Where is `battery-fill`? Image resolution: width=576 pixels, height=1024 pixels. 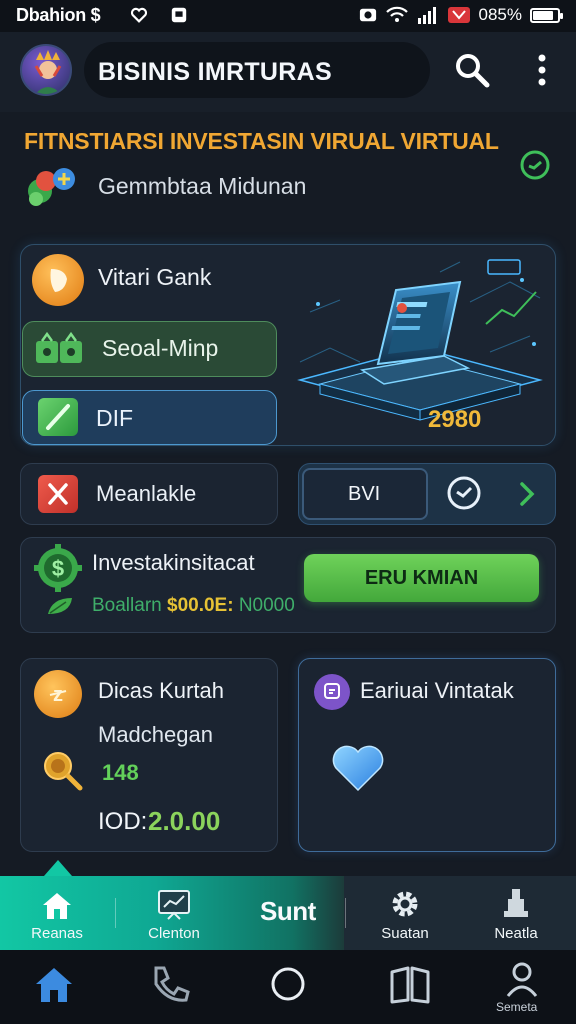
battery-fill is located at coordinates (543, 15).